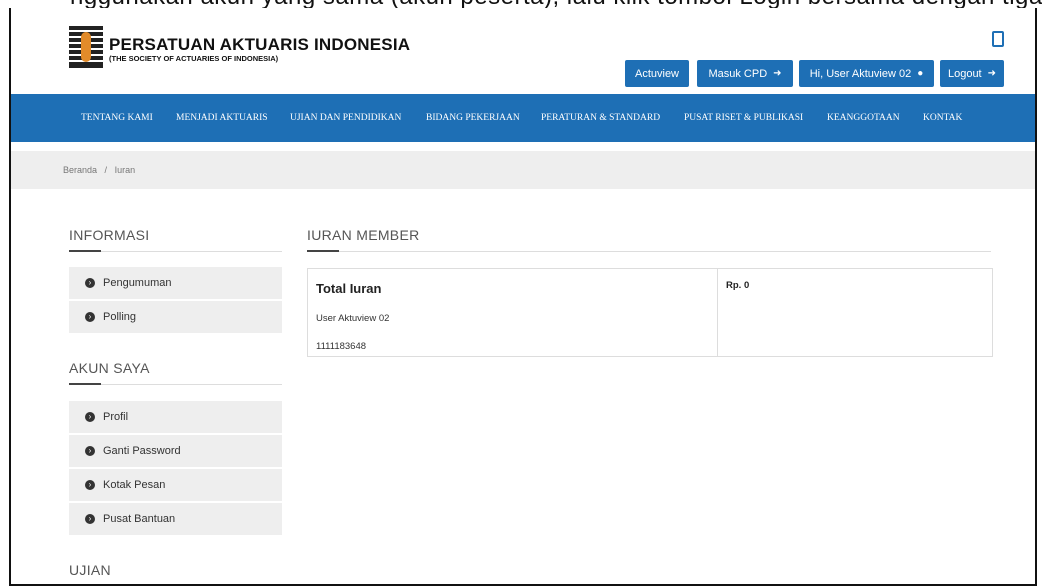  I want to click on mobile-phone-icon, so click(998, 39).